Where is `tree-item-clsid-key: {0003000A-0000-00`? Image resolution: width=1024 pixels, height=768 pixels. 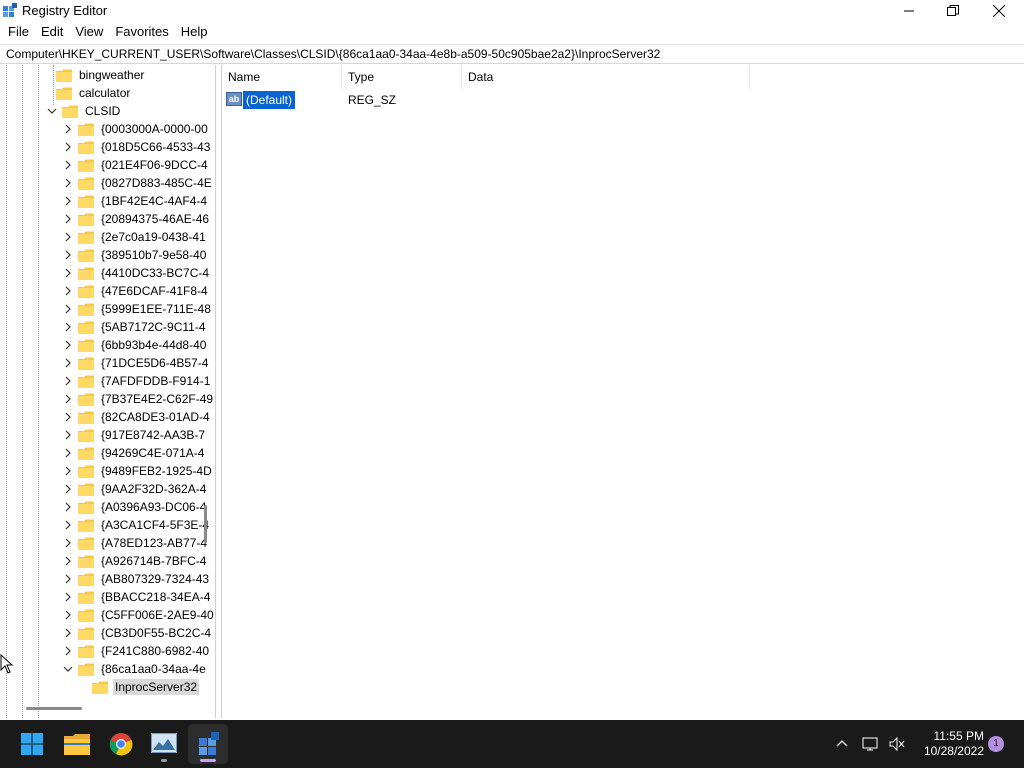 tree-item-clsid-key: {0003000A-0000-00 is located at coordinates (136, 129).